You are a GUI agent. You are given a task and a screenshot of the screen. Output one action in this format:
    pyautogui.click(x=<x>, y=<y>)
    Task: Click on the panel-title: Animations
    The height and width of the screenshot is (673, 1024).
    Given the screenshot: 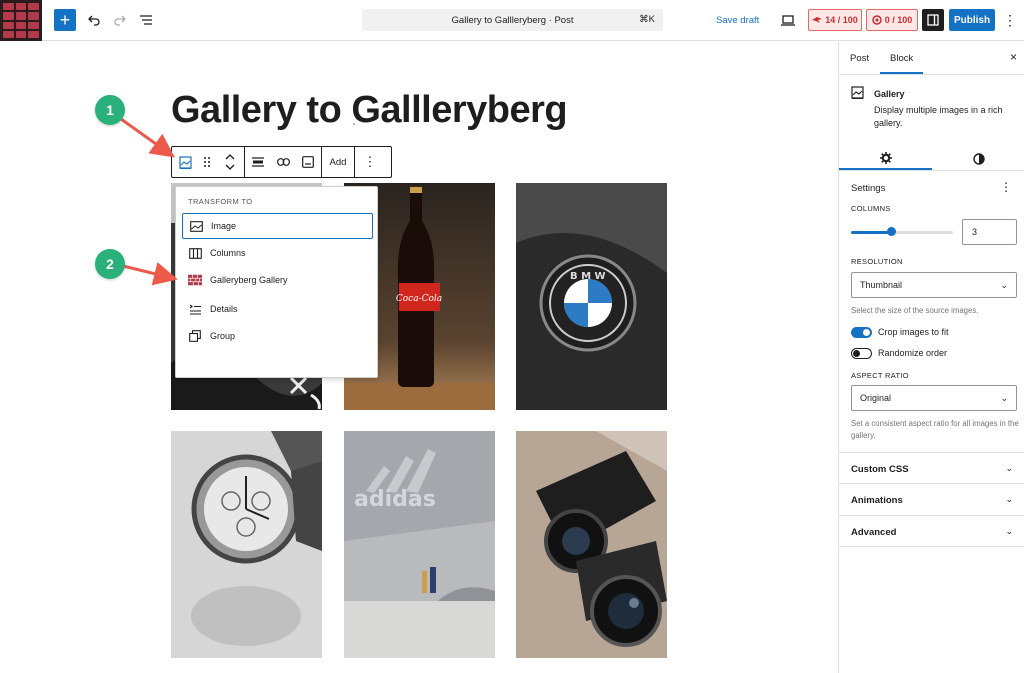 What is the action you would take?
    pyautogui.click(x=877, y=500)
    